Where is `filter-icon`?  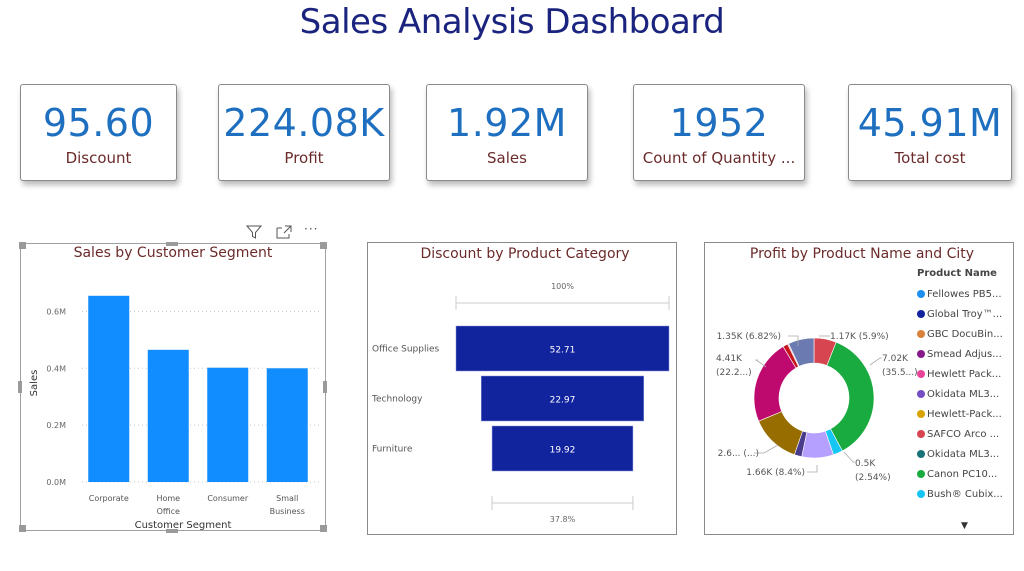 filter-icon is located at coordinates (254, 233).